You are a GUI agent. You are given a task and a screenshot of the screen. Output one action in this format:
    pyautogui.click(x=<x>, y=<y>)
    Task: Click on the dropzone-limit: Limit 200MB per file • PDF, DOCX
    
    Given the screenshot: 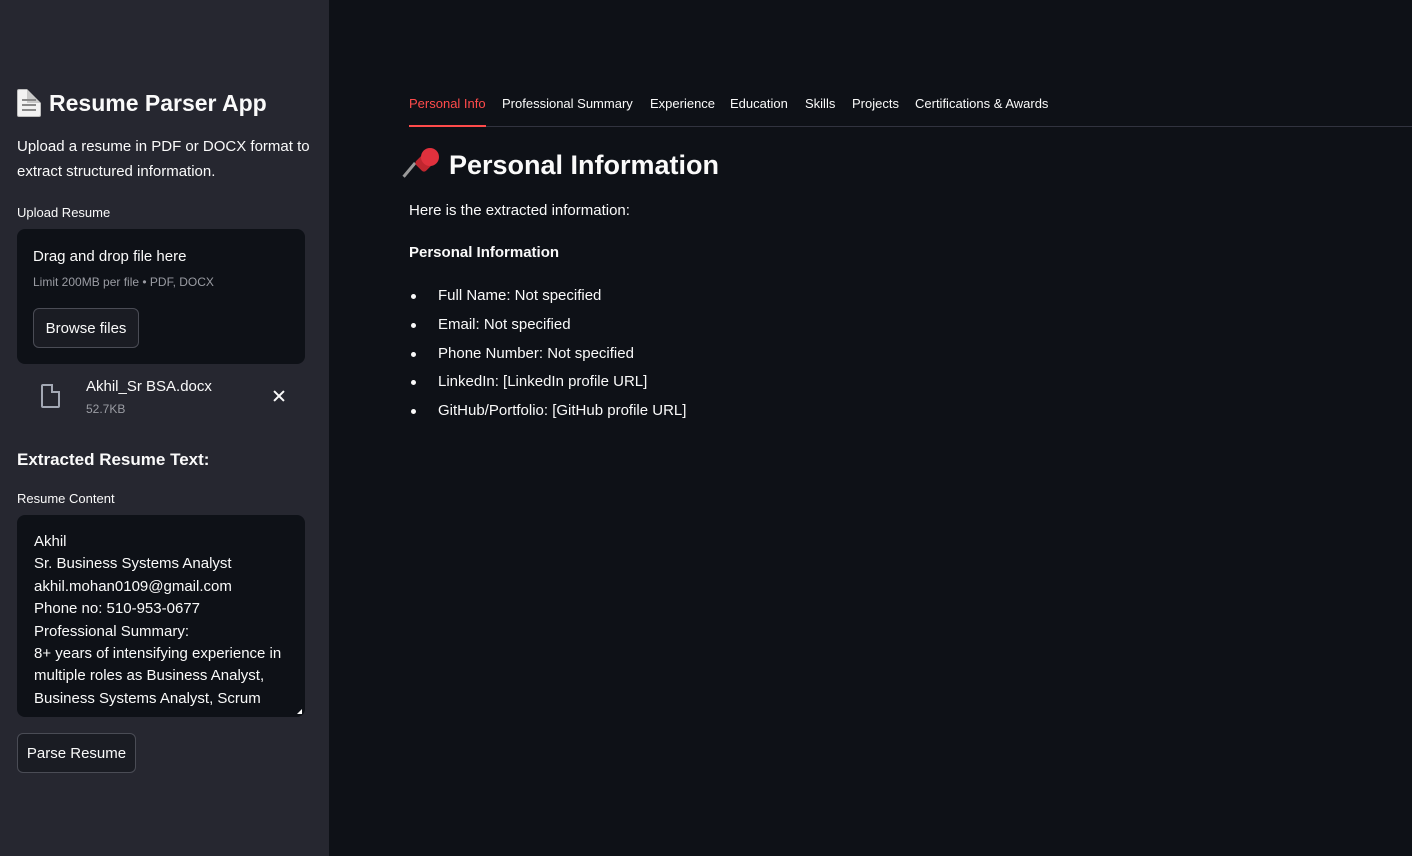 What is the action you would take?
    pyautogui.click(x=123, y=282)
    